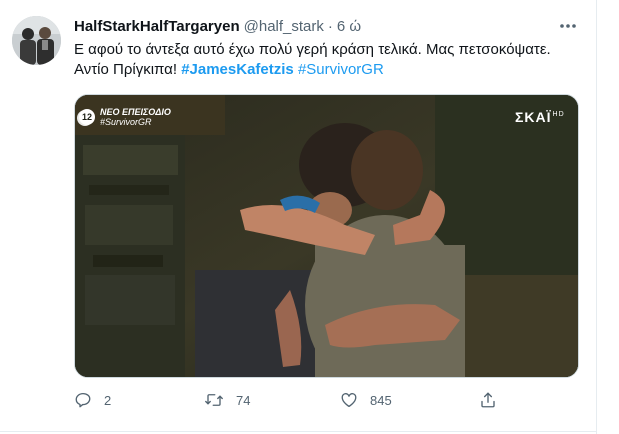 This screenshot has height=434, width=619. Describe the element at coordinates (128, 69) in the screenshot. I see `tweet-text-line-2-prefix: Αντίο Πρίγκιπα!` at that location.